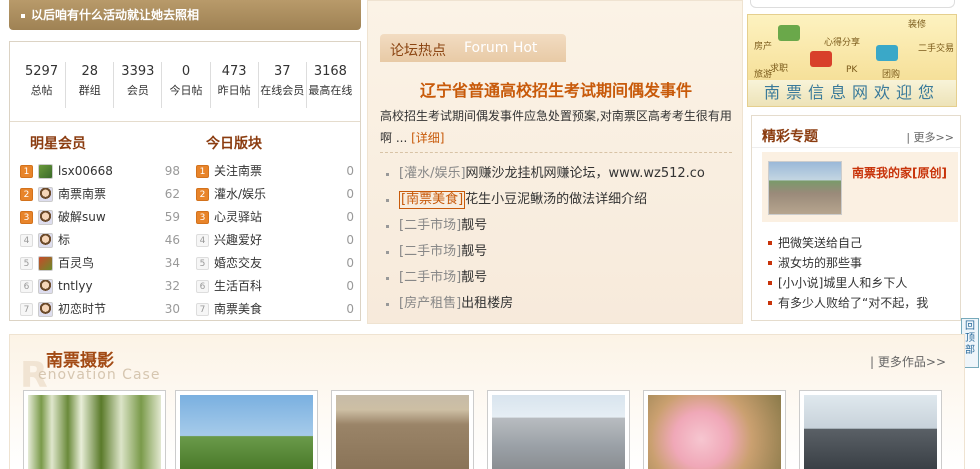 This screenshot has width=980, height=469. What do you see at coordinates (432, 200) in the screenshot?
I see `news-category: [南票美食]` at bounding box center [432, 200].